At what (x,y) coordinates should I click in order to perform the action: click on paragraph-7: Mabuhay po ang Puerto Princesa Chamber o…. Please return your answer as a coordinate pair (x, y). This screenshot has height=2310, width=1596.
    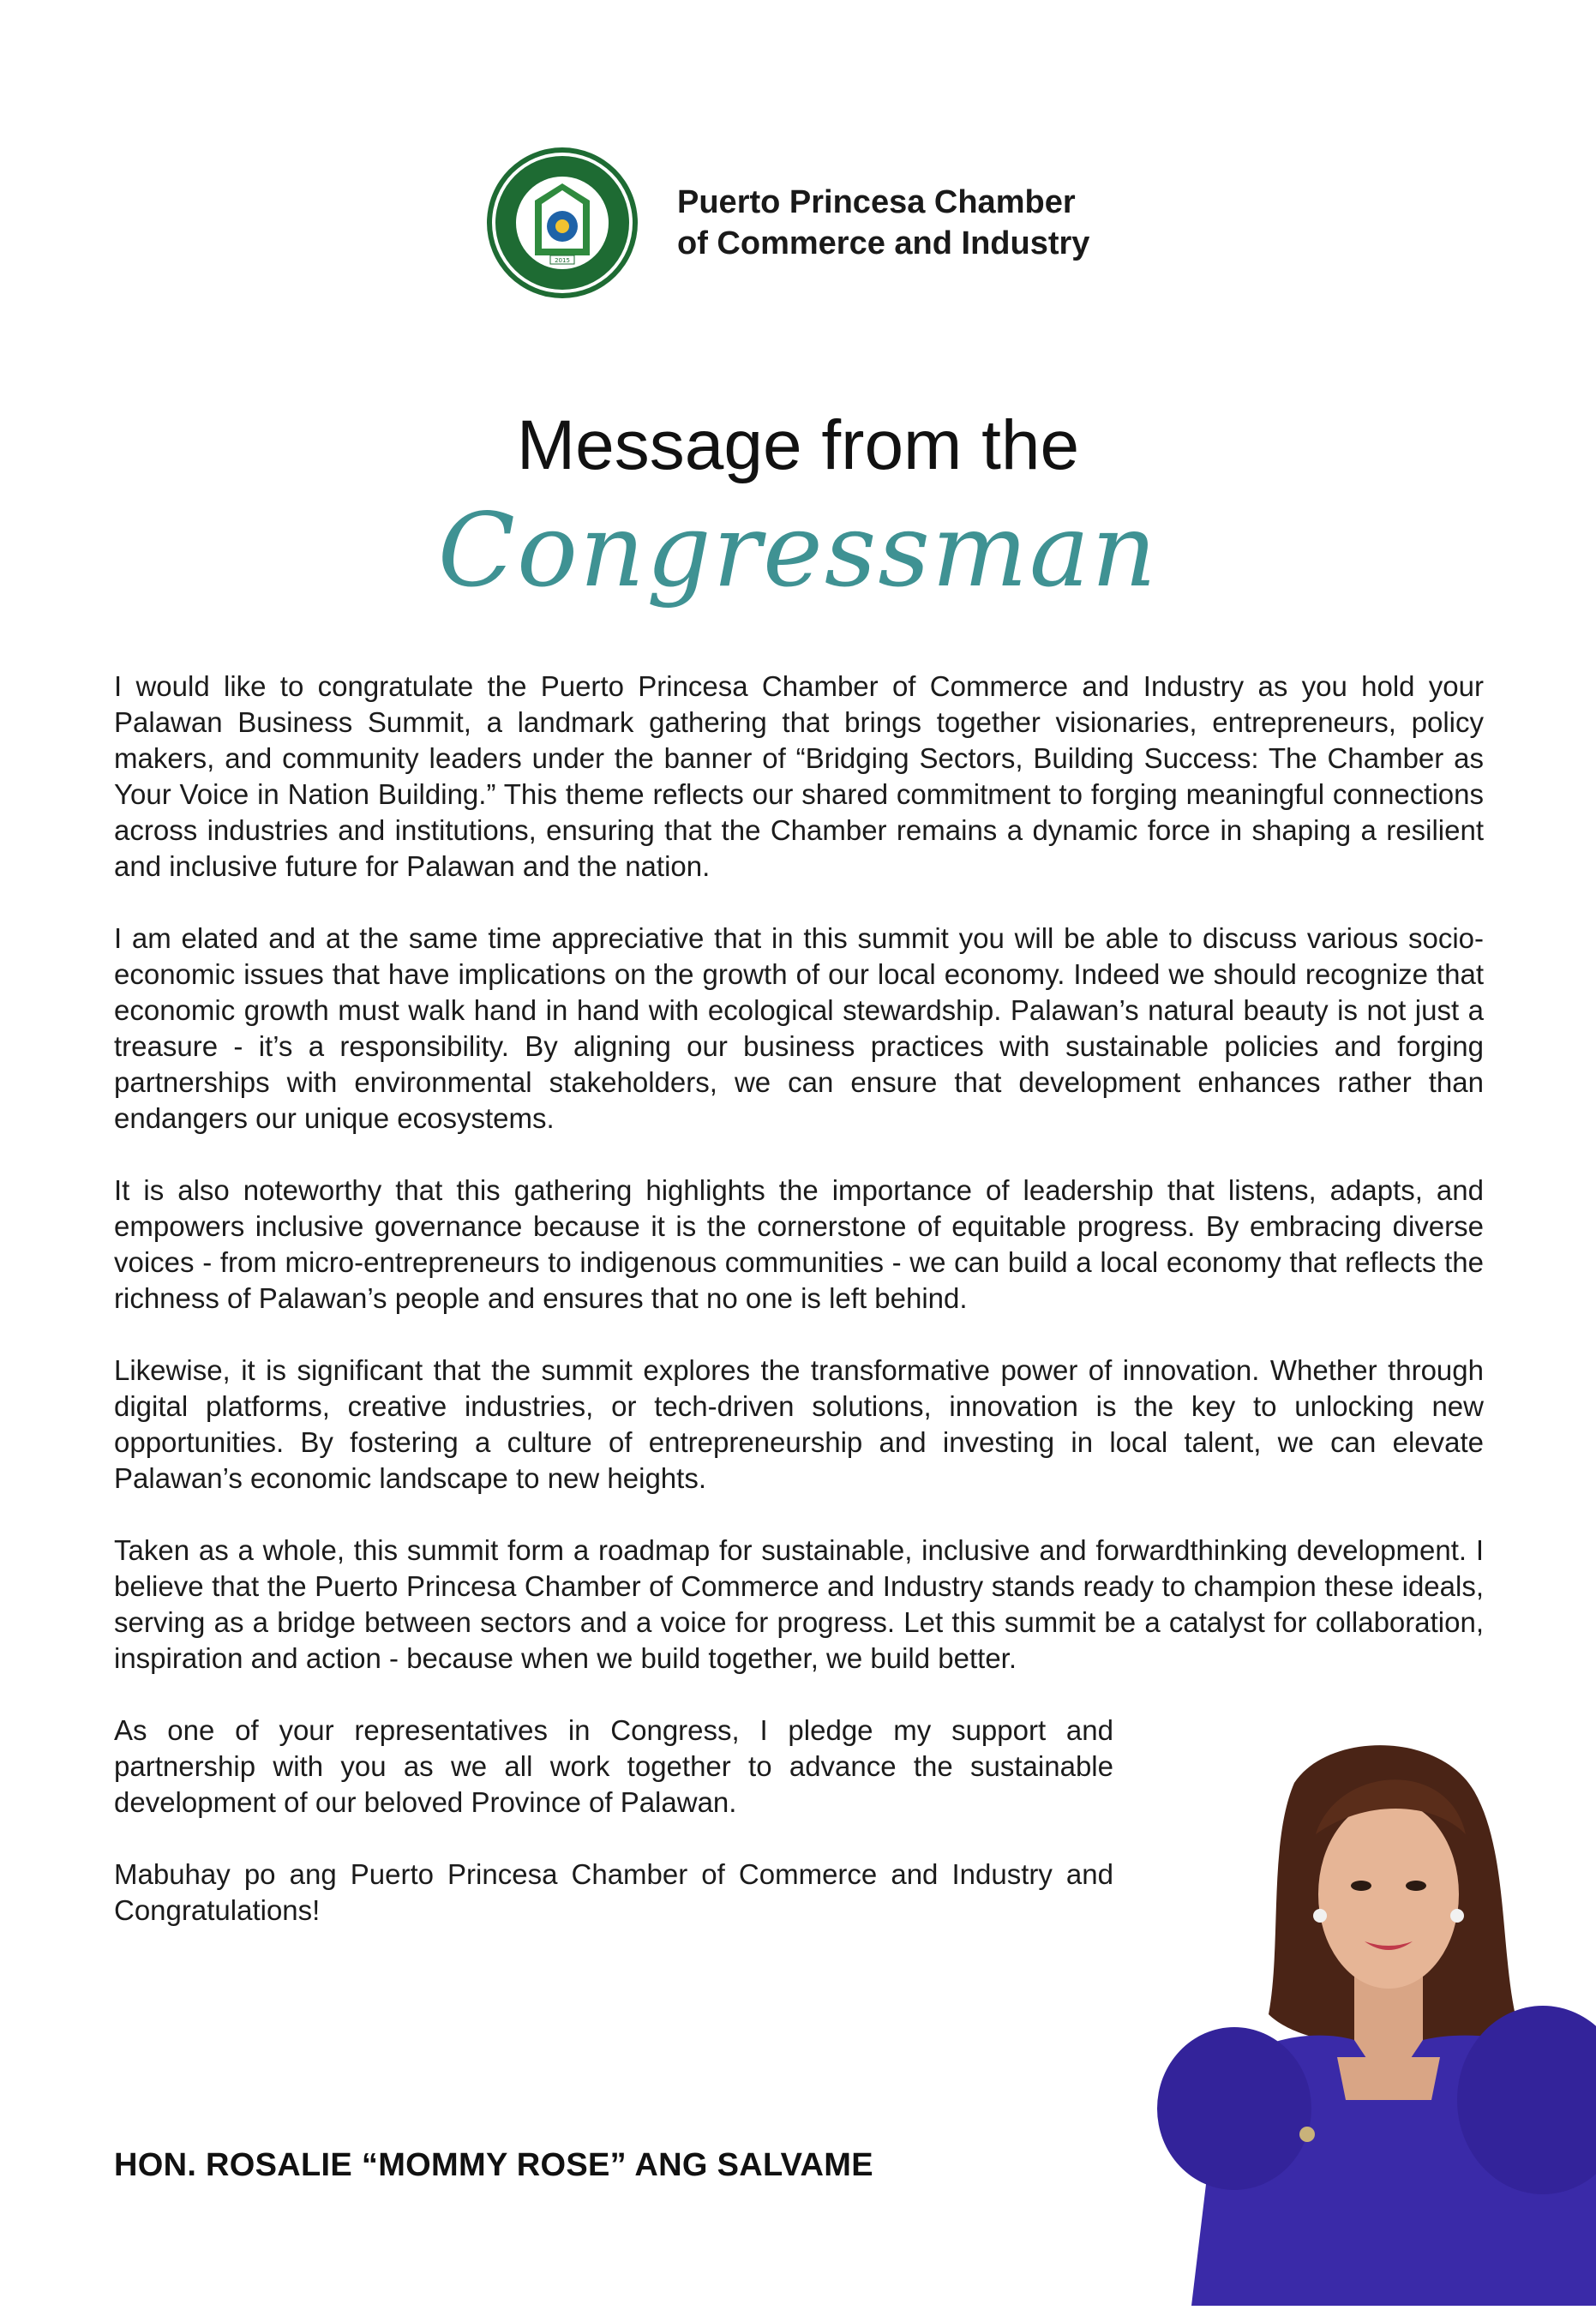
    Looking at the image, I should click on (613, 1892).